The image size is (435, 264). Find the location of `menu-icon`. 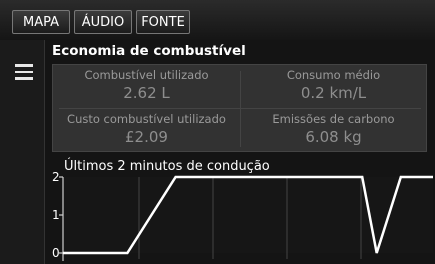

menu-icon is located at coordinates (24, 72).